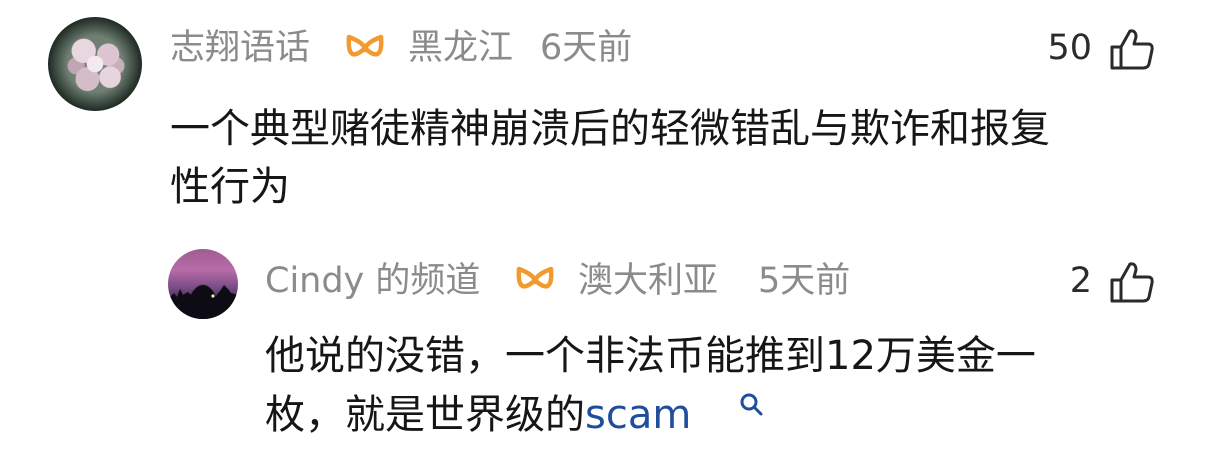  Describe the element at coordinates (203, 302) in the screenshot. I see `avatar-image` at that location.